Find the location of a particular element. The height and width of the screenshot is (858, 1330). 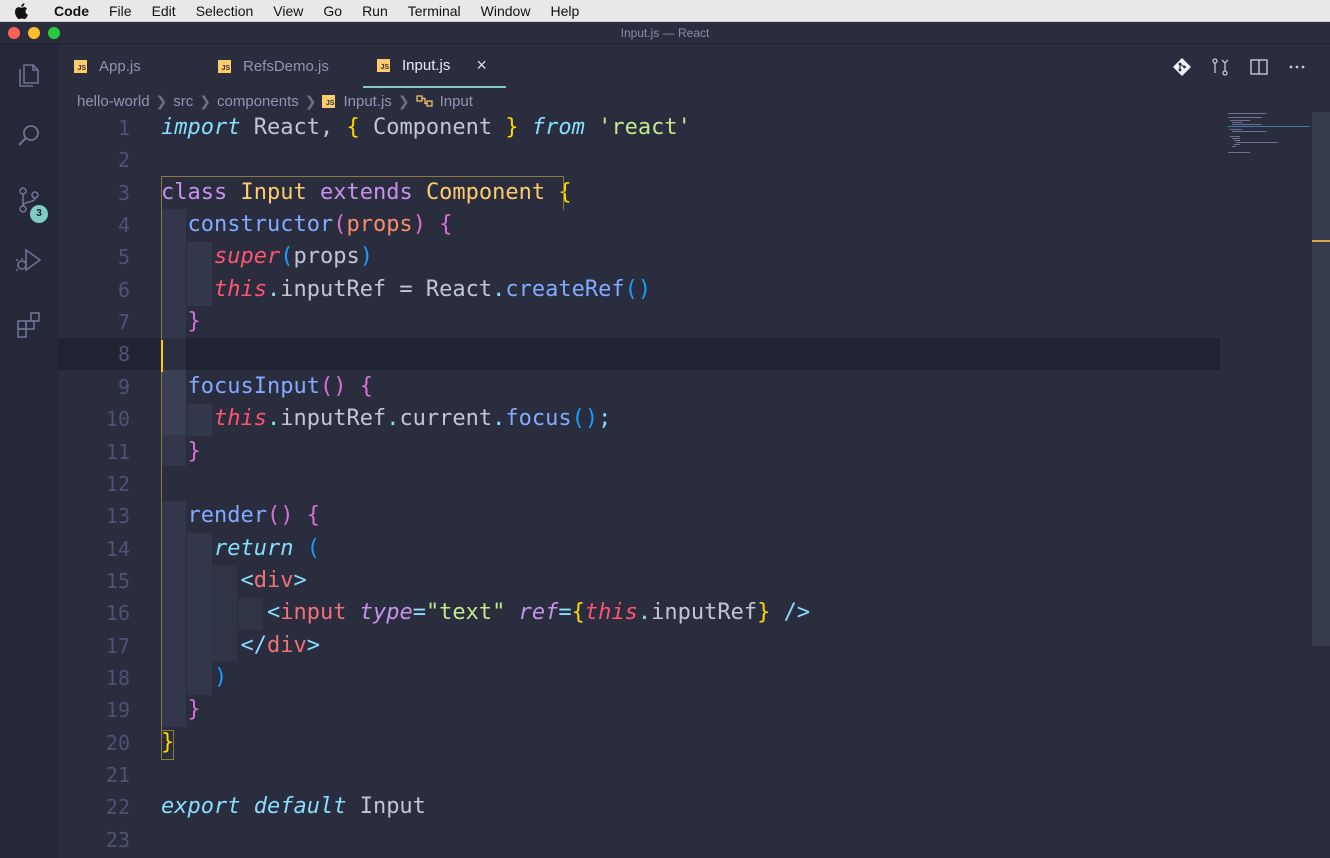

code-token: from is located at coordinates (558, 127).